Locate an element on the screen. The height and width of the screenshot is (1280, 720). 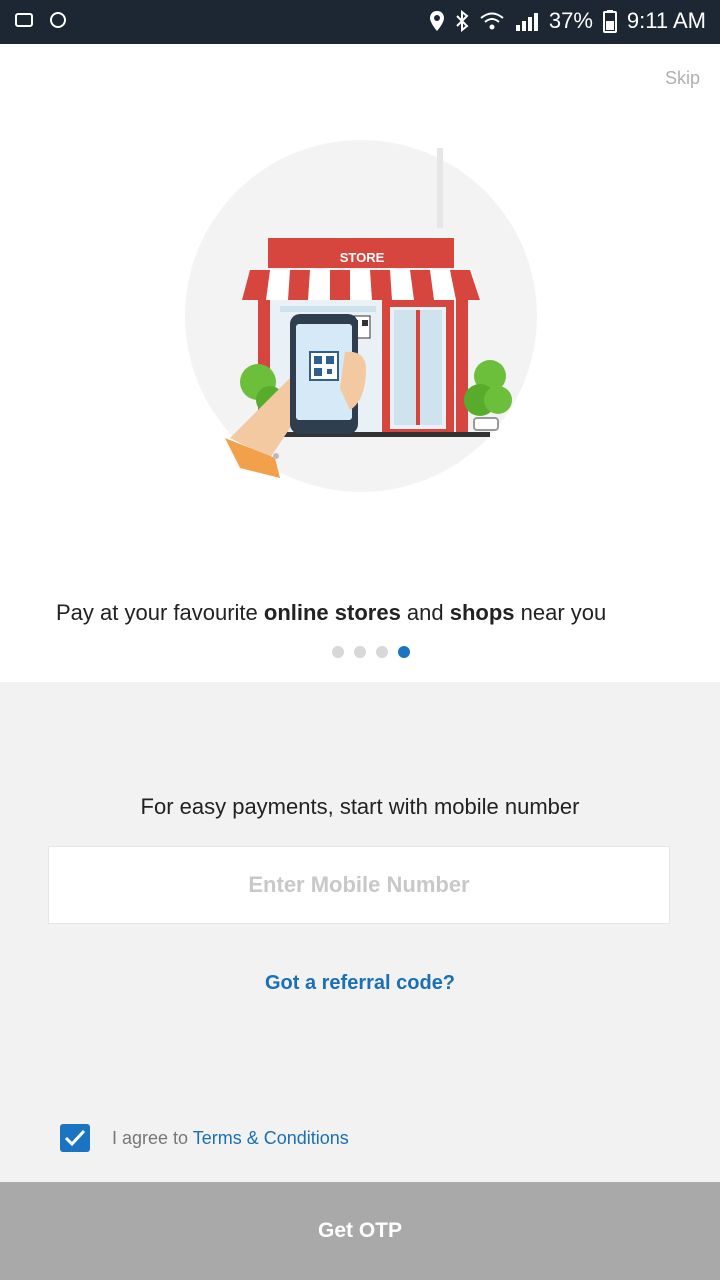
checkmark-icon is located at coordinates (75, 1138).